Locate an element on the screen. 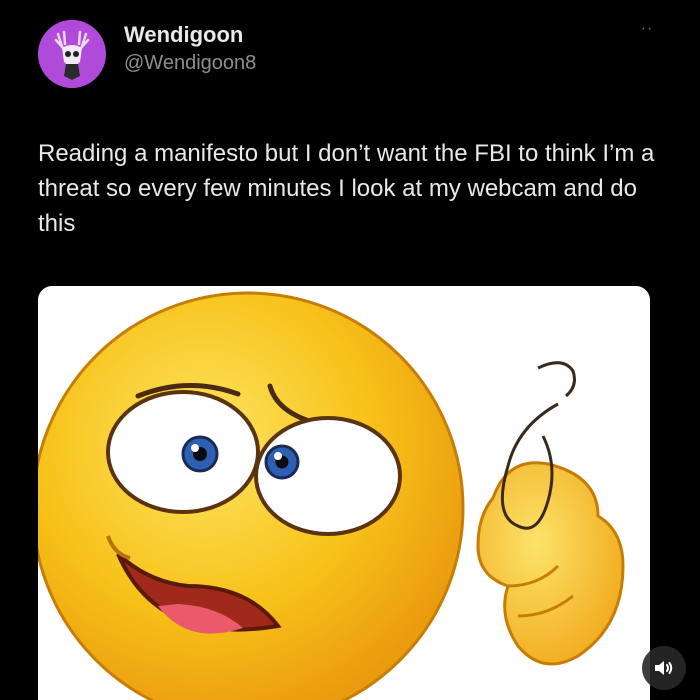 The width and height of the screenshot is (700, 700). avatar is located at coordinates (72, 54).